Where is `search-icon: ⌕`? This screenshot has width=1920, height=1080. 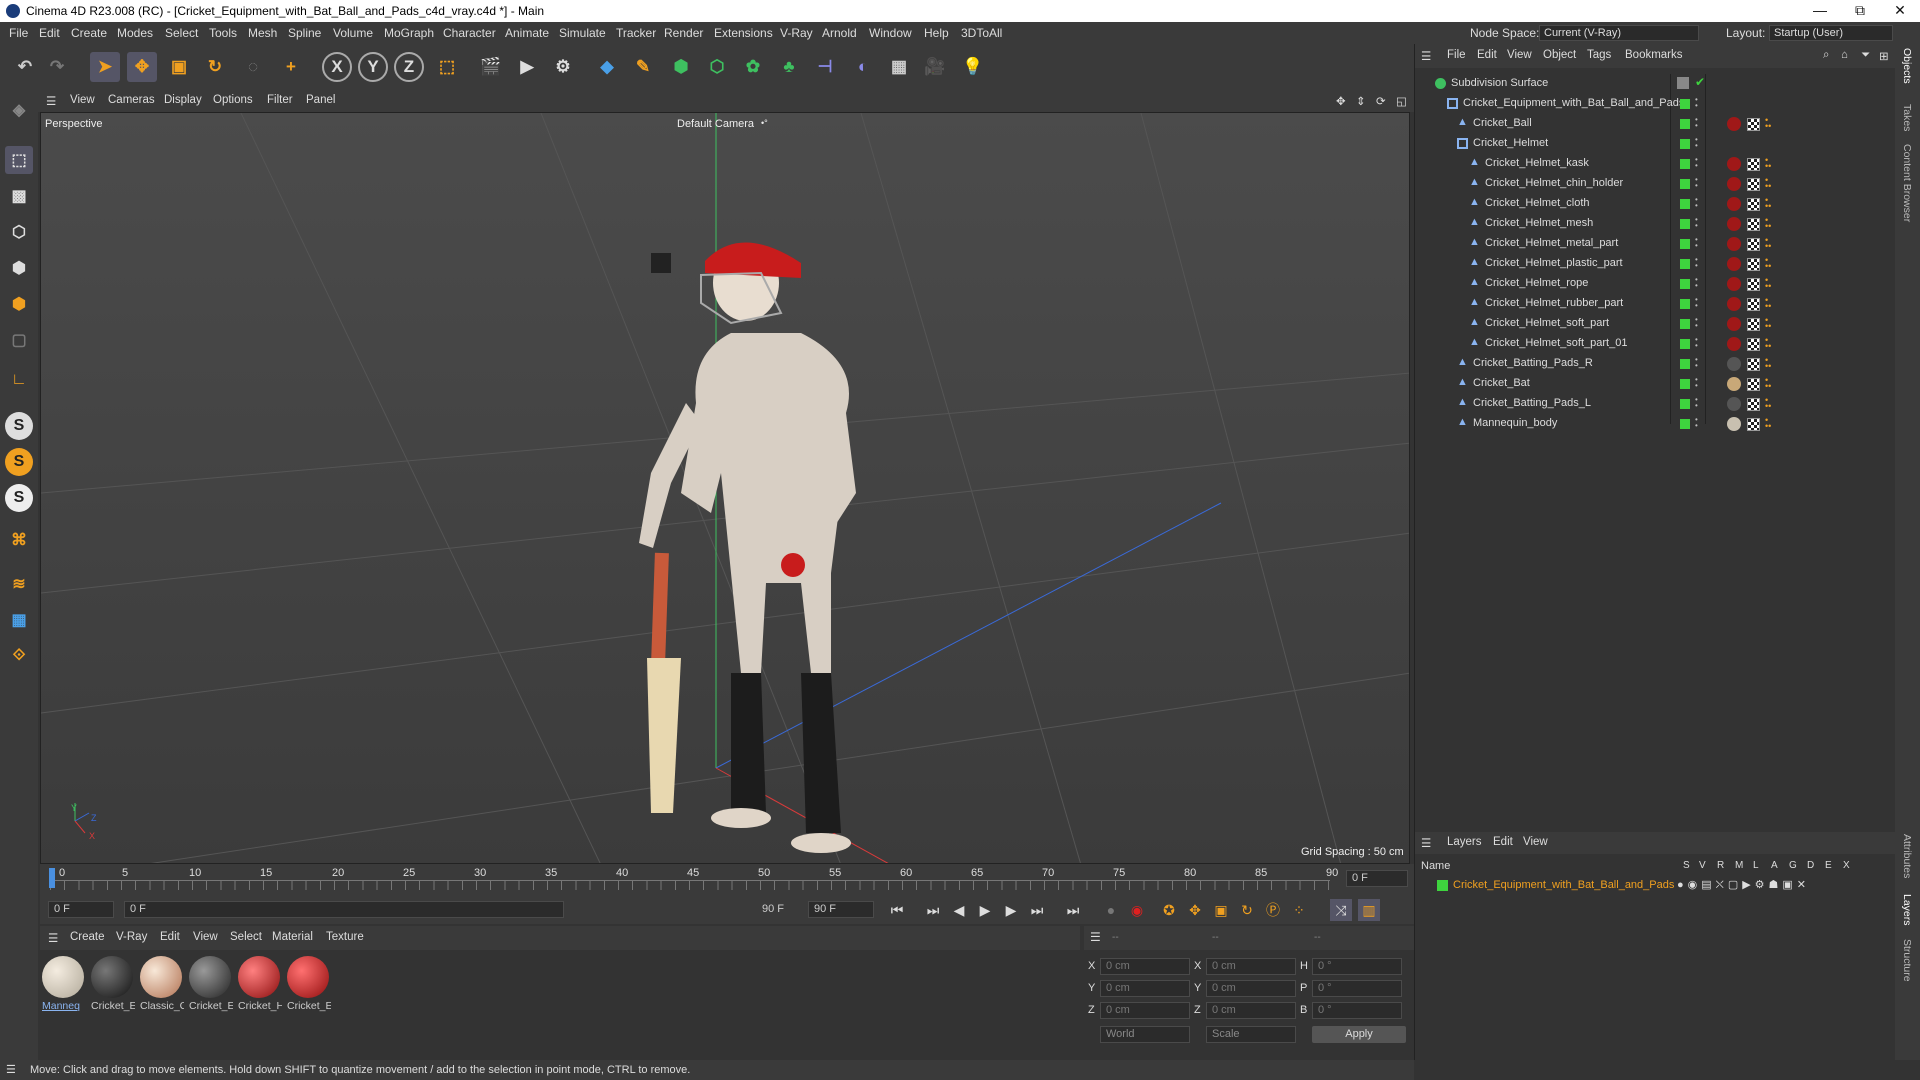
search-icon: ⌕ is located at coordinates (1826, 55).